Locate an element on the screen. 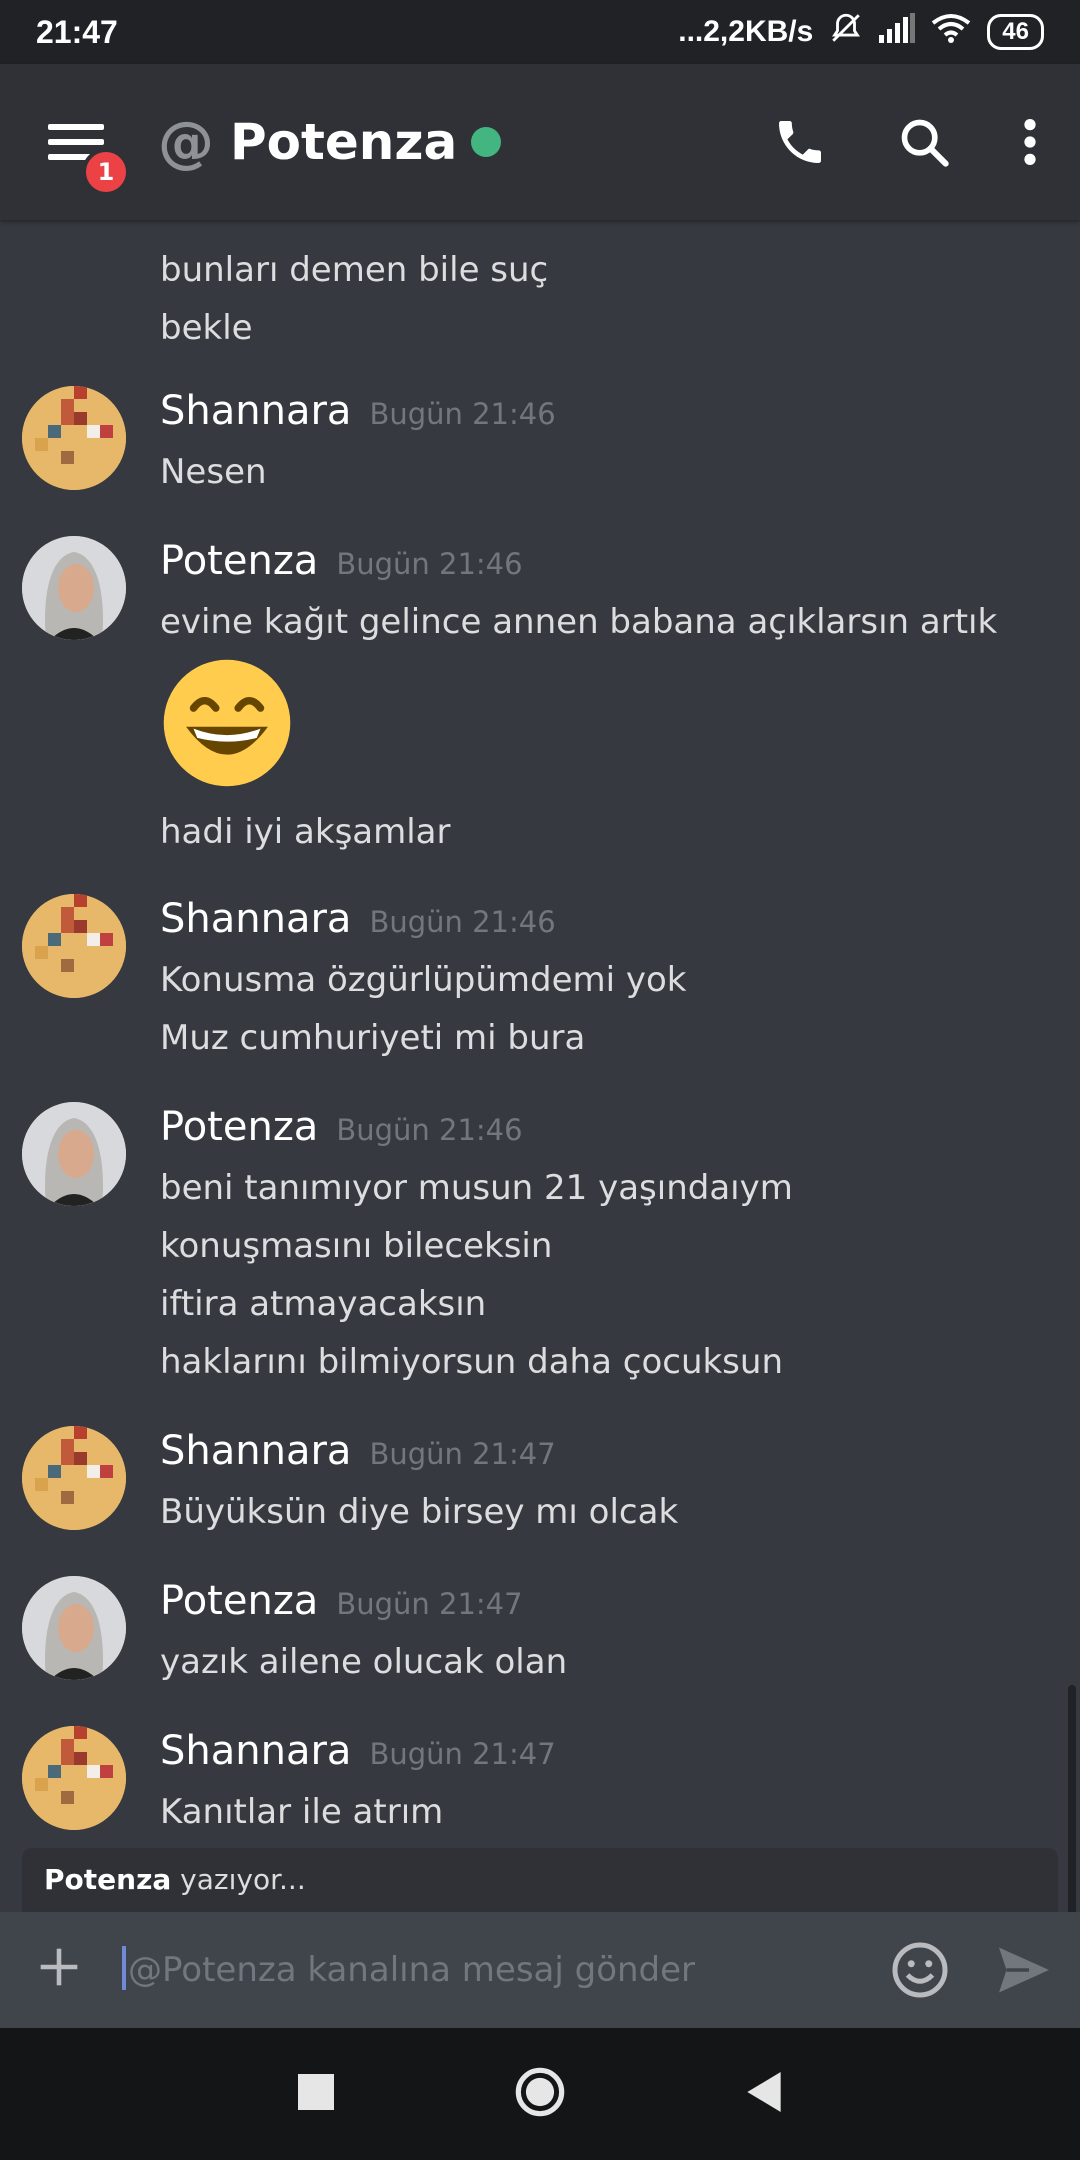 This screenshot has width=1080, height=2160. search-icon is located at coordinates (925, 143).